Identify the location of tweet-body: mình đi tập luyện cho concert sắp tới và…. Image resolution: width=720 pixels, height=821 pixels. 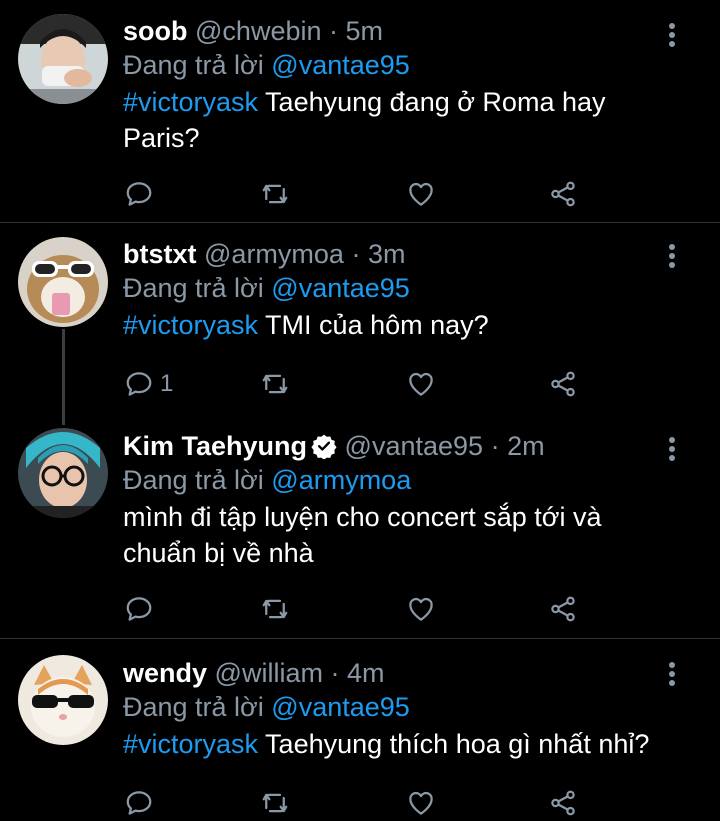
(362, 535).